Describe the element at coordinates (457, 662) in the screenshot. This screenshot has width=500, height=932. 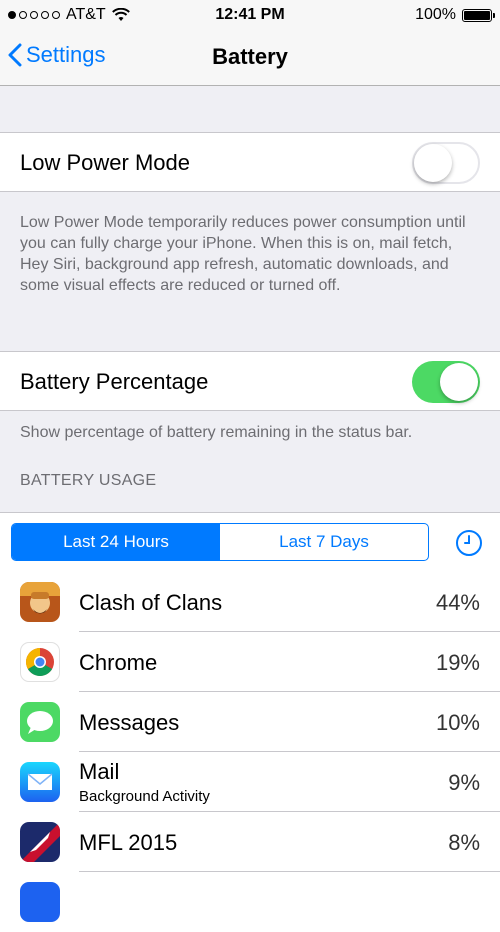
I see `app-percent: 19%` at that location.